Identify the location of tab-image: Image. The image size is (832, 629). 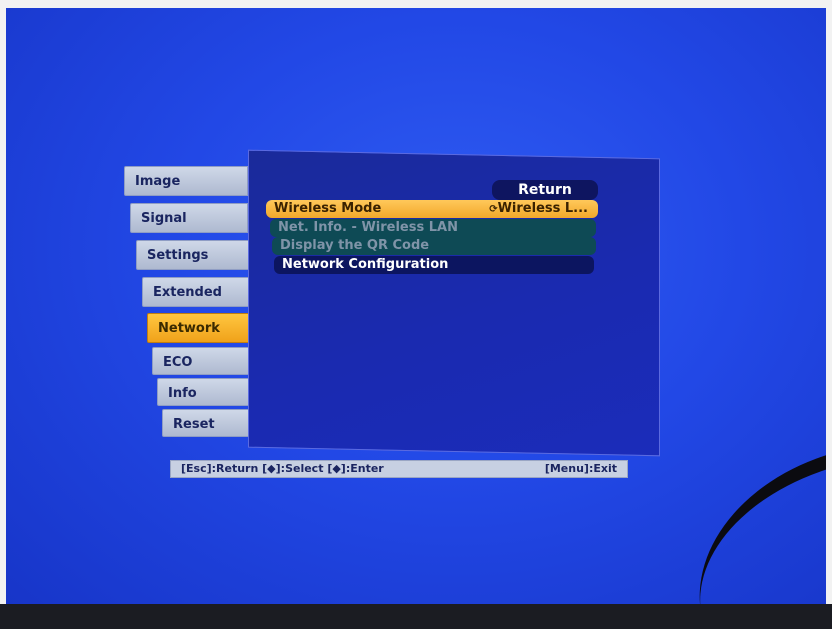
(186, 181).